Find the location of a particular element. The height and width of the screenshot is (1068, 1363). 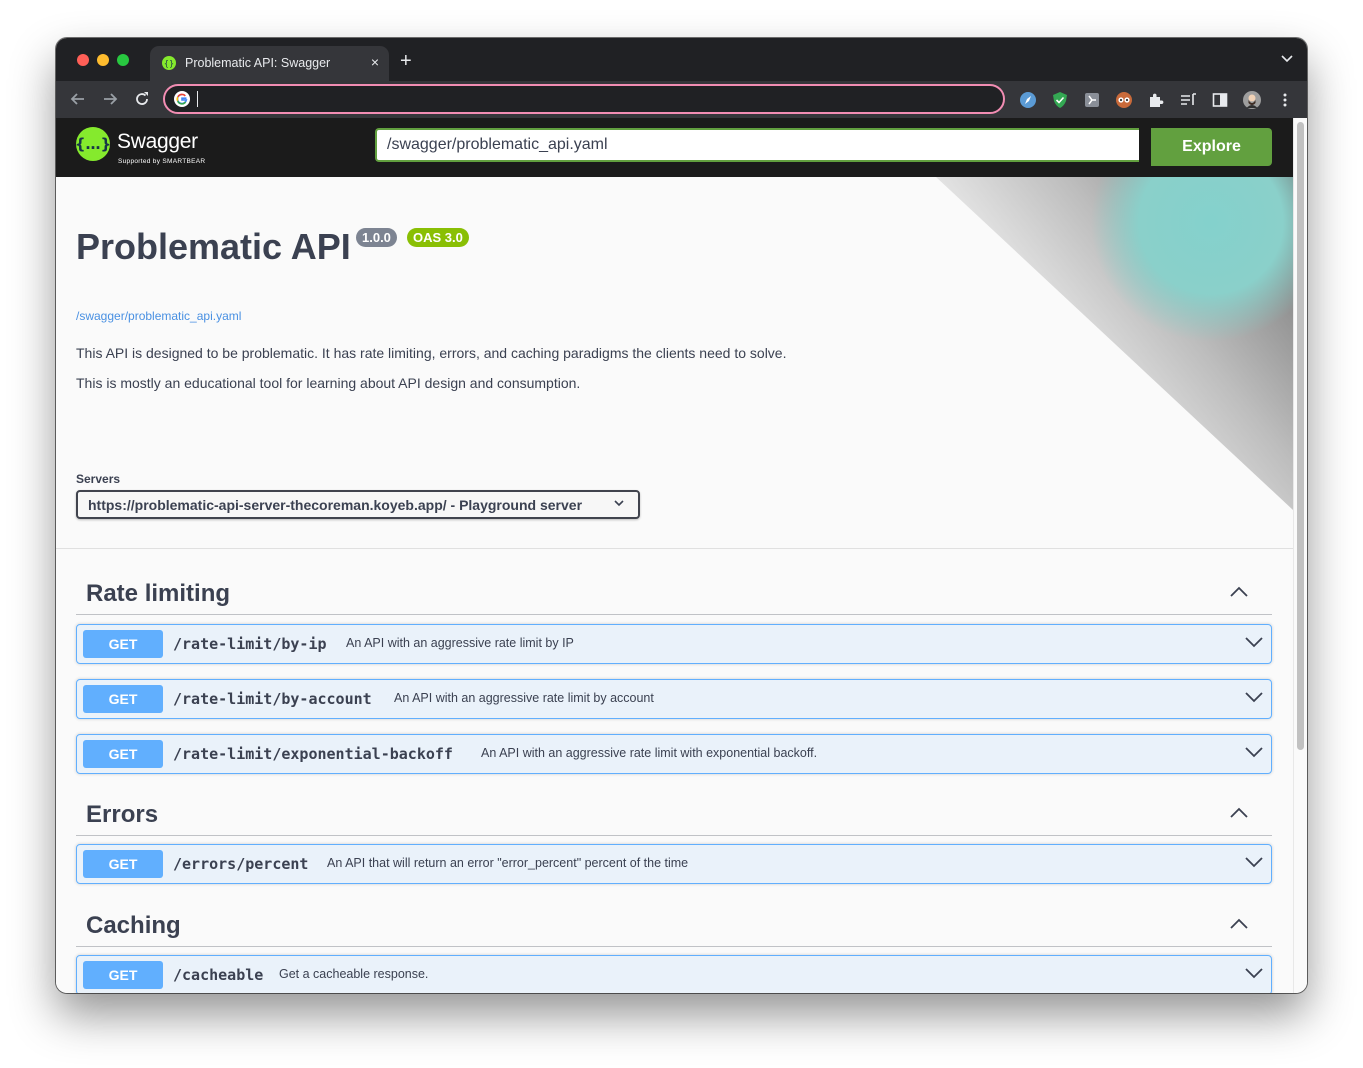

minimize-window-button is located at coordinates (103, 60).